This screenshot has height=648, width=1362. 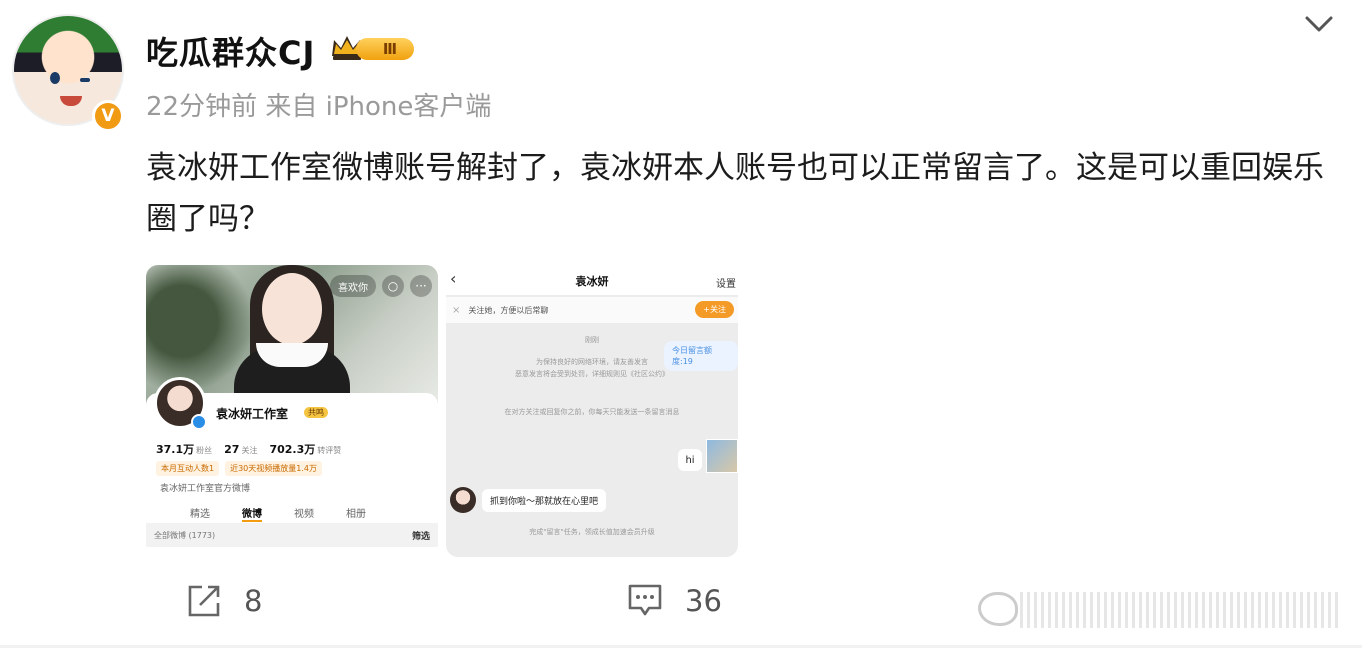 What do you see at coordinates (273, 468) in the screenshot?
I see `profile-tag-item: 近30天视频播放量1.4万` at bounding box center [273, 468].